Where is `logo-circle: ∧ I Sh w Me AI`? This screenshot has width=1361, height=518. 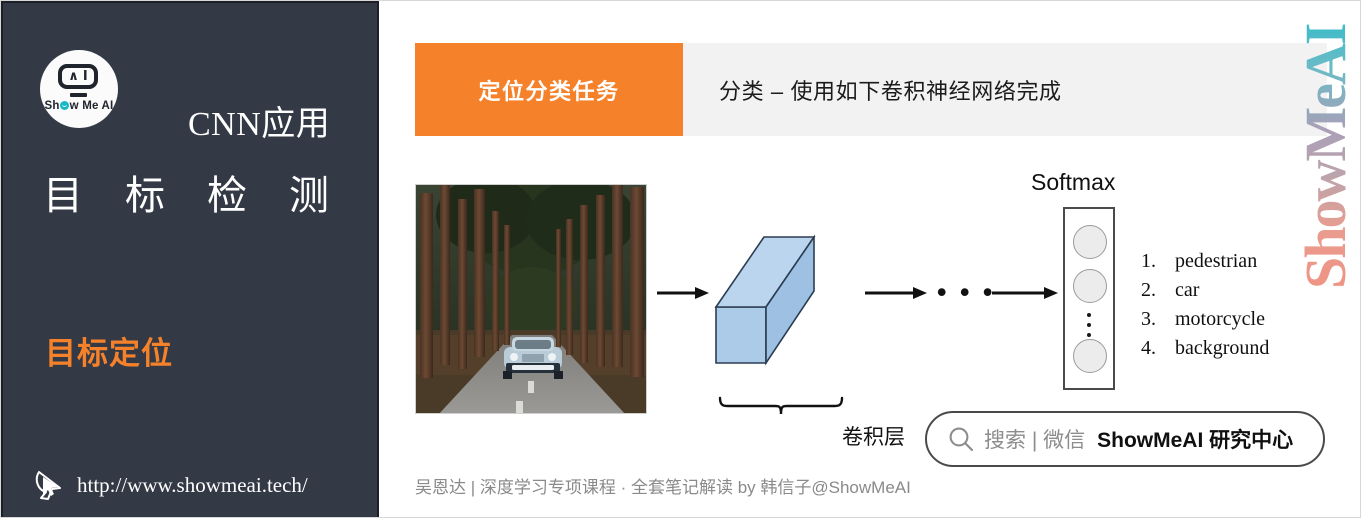 logo-circle: ∧ I Sh w Me AI is located at coordinates (79, 89).